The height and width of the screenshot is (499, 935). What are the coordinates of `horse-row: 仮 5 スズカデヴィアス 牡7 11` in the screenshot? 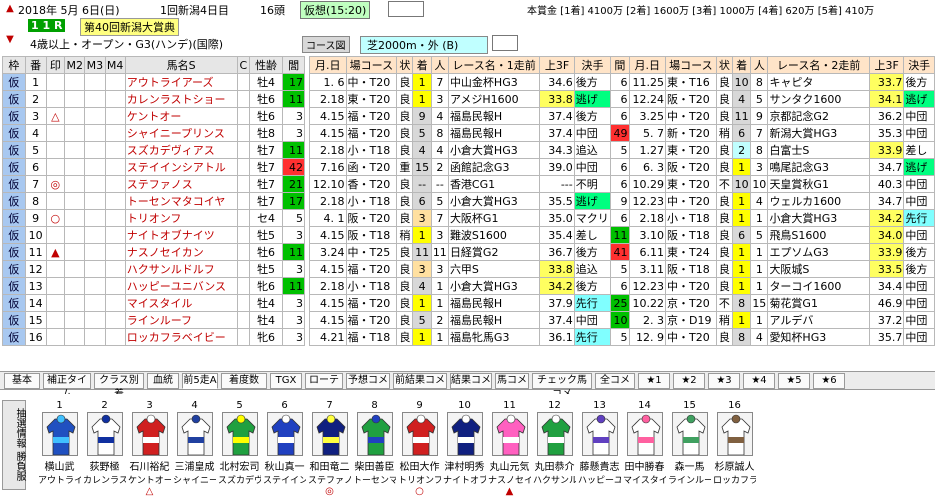 It's located at (153, 150).